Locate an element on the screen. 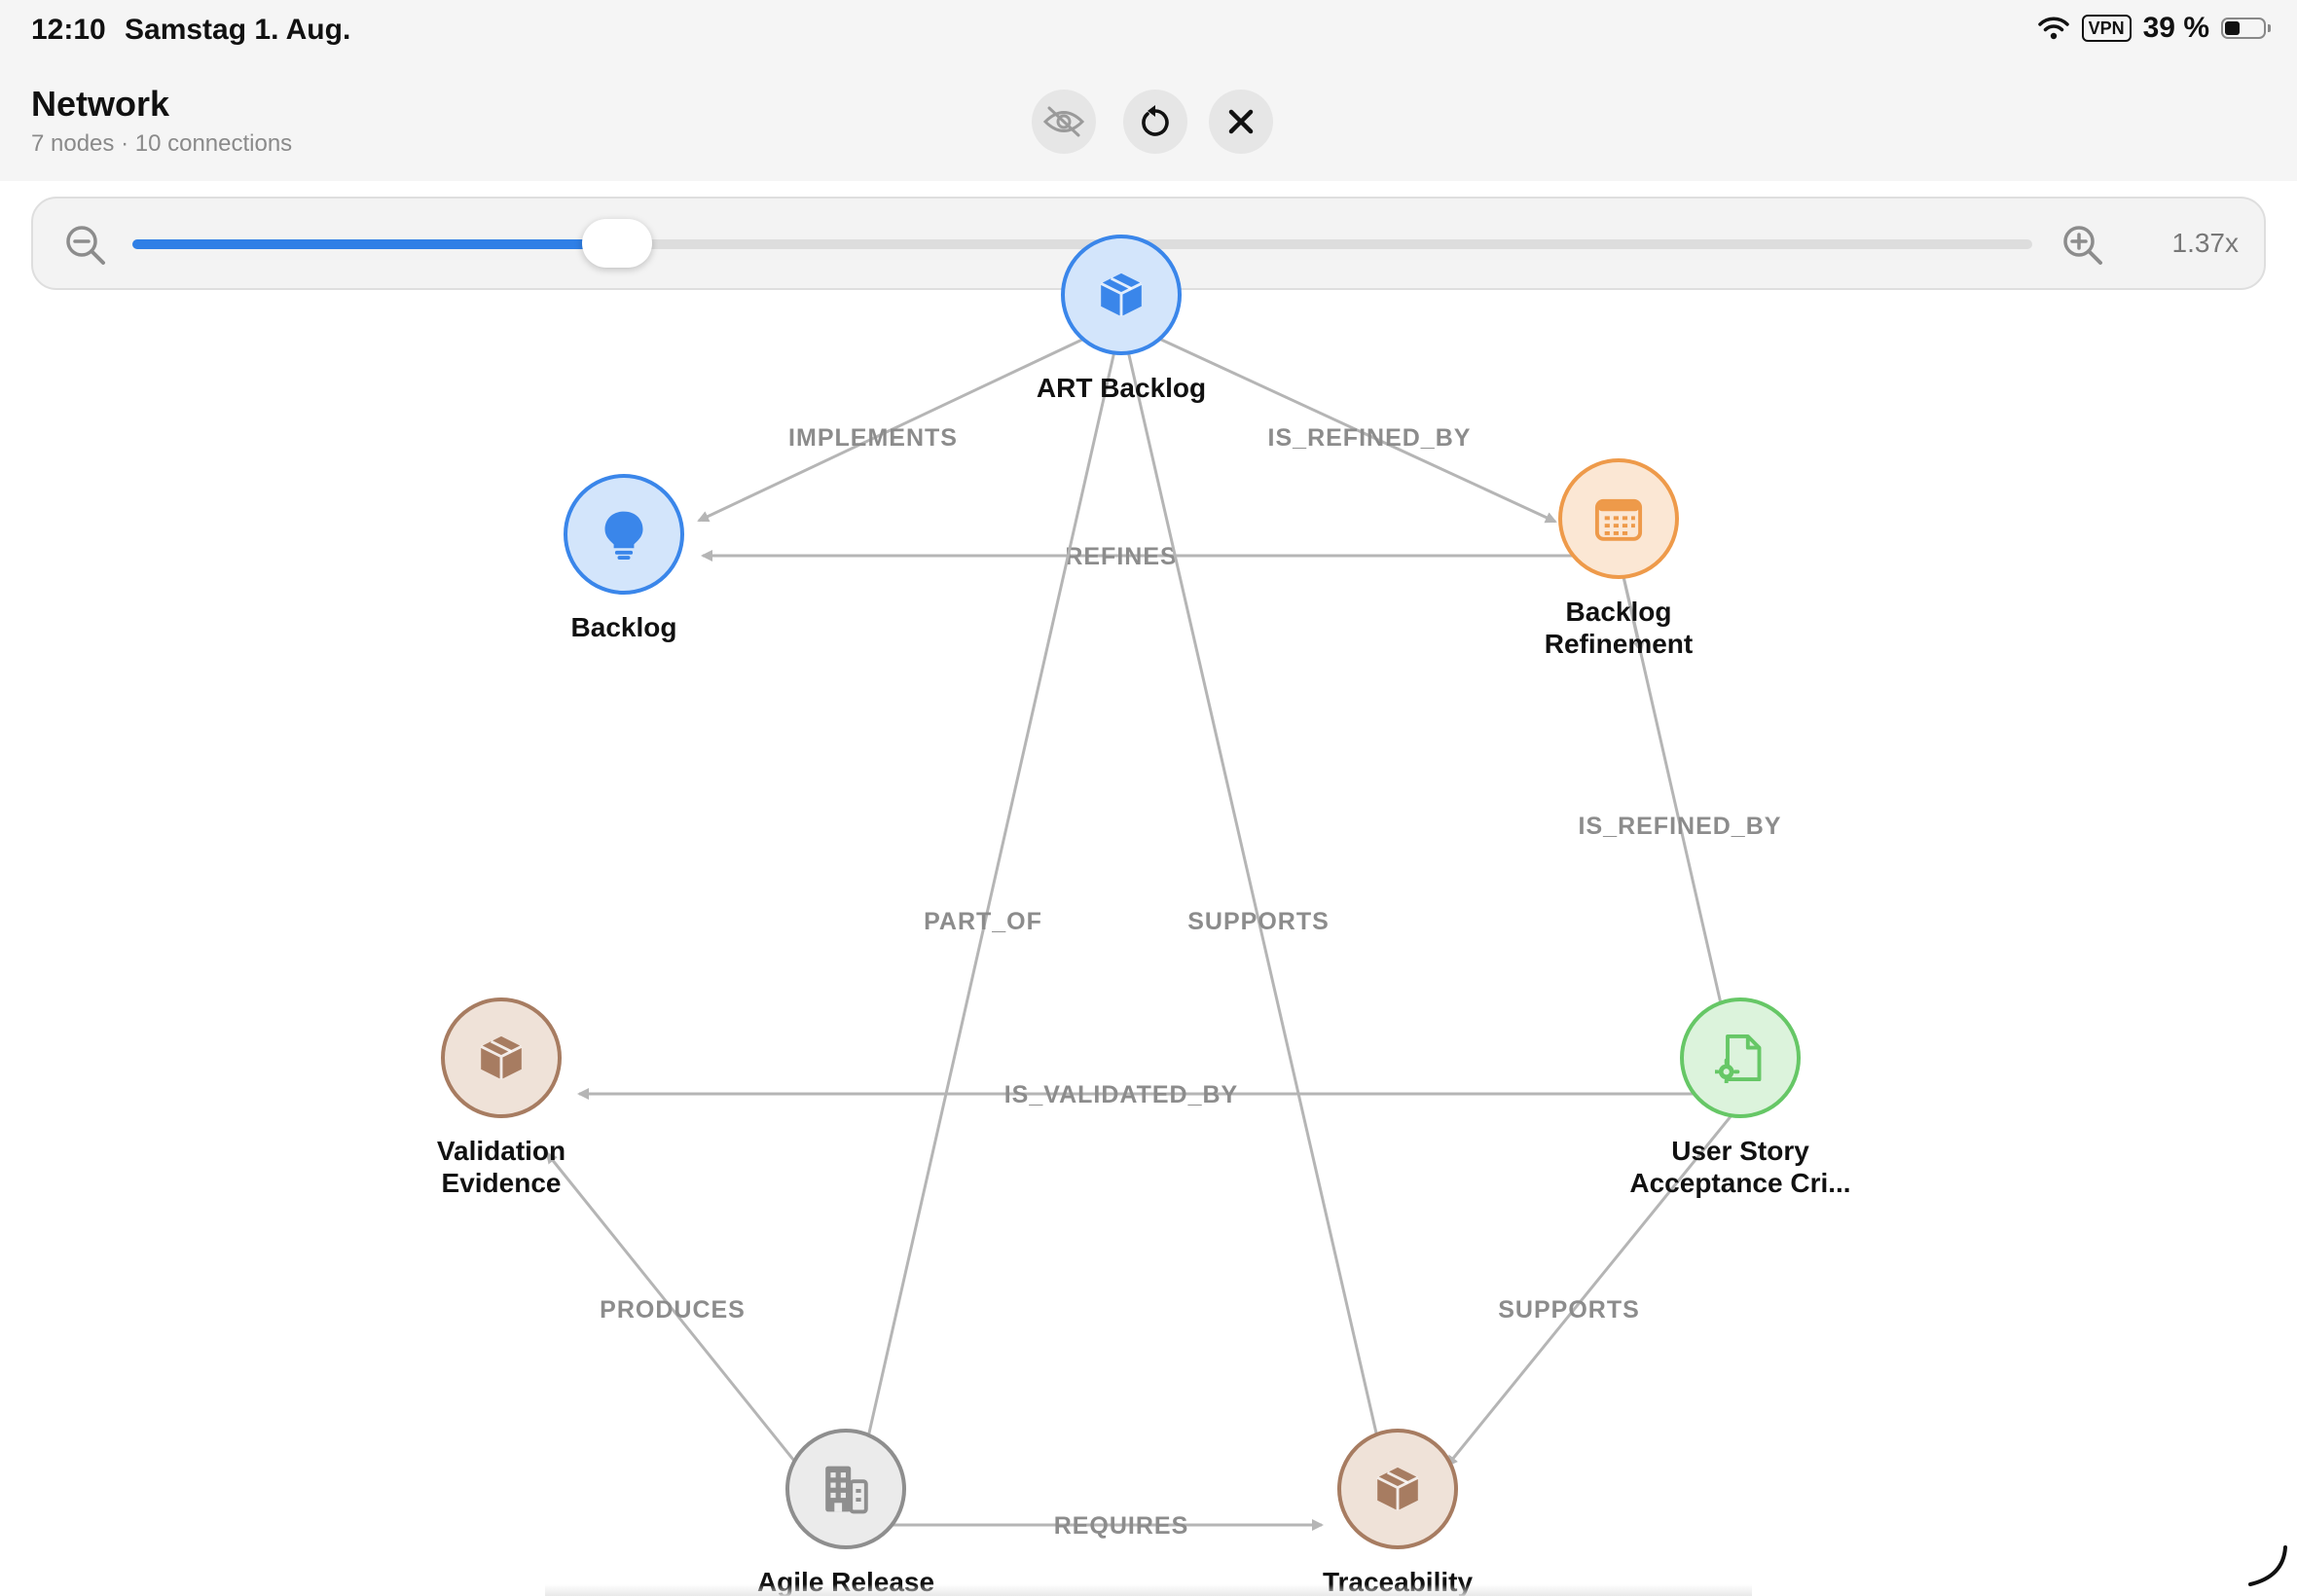 This screenshot has height=1596, width=2297. node-backlog: Backlog is located at coordinates (624, 558).